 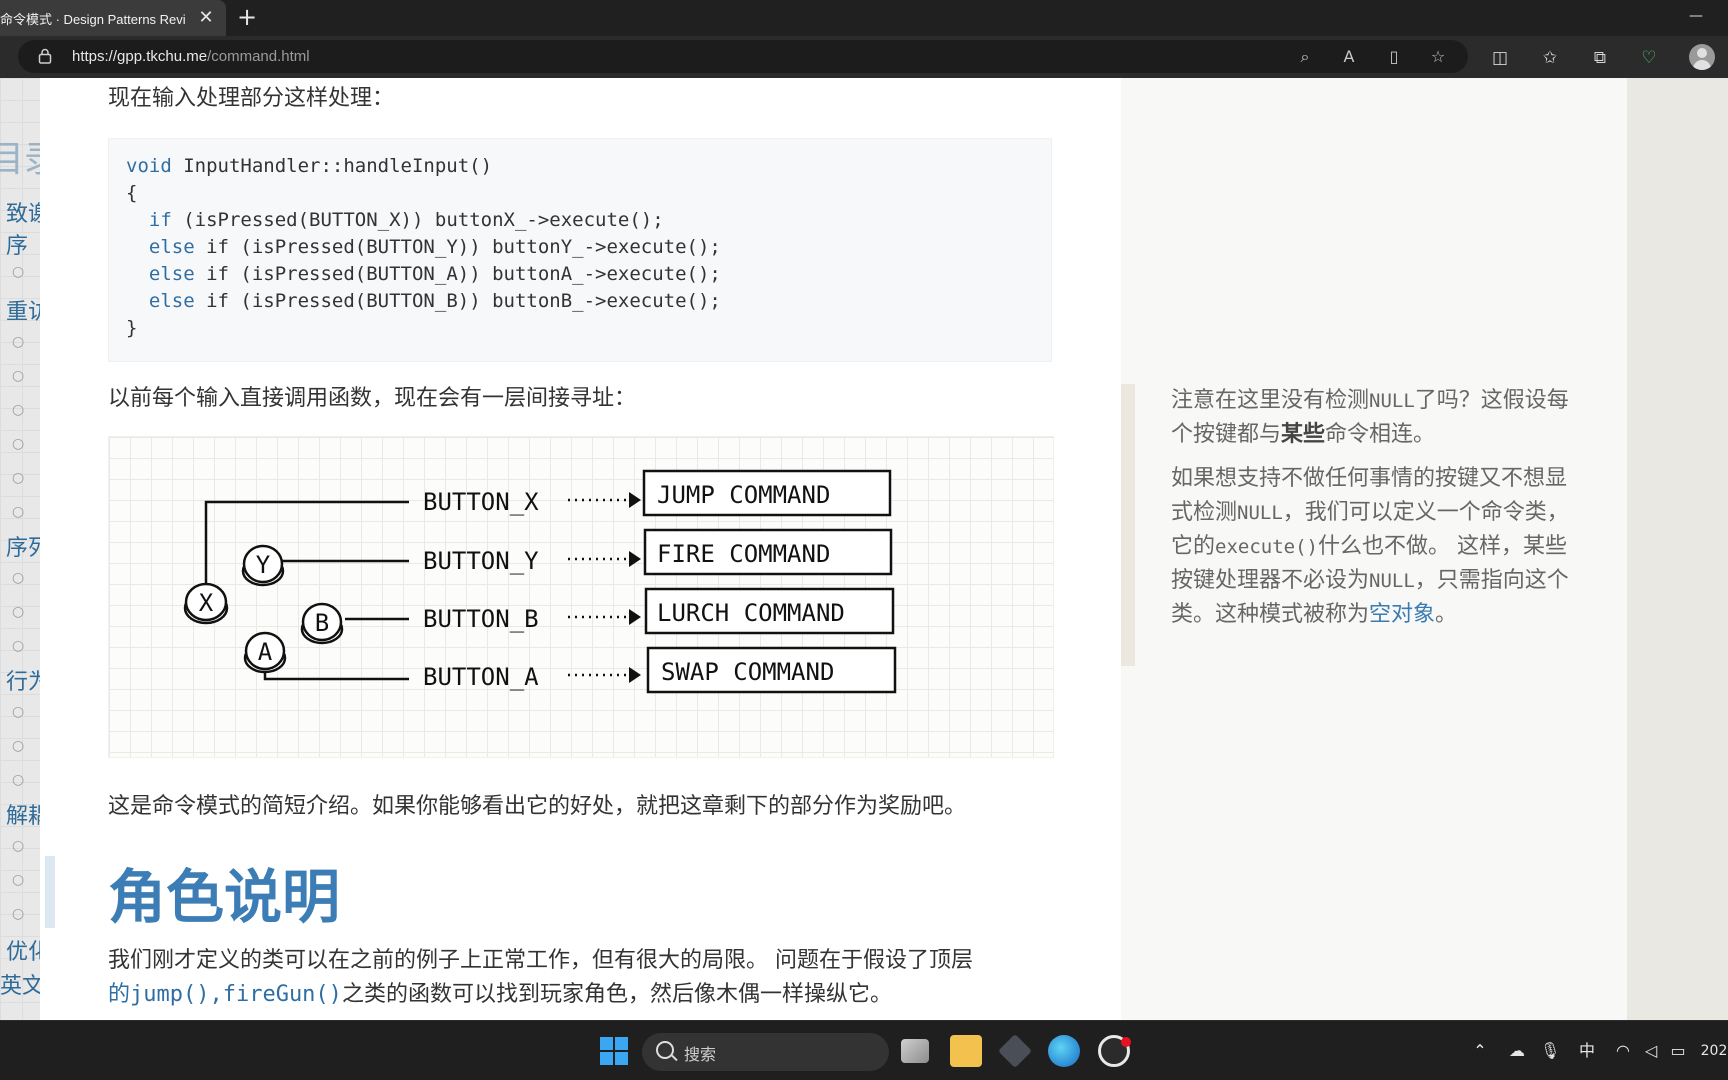 I want to click on search-icon, so click(x=665, y=1050).